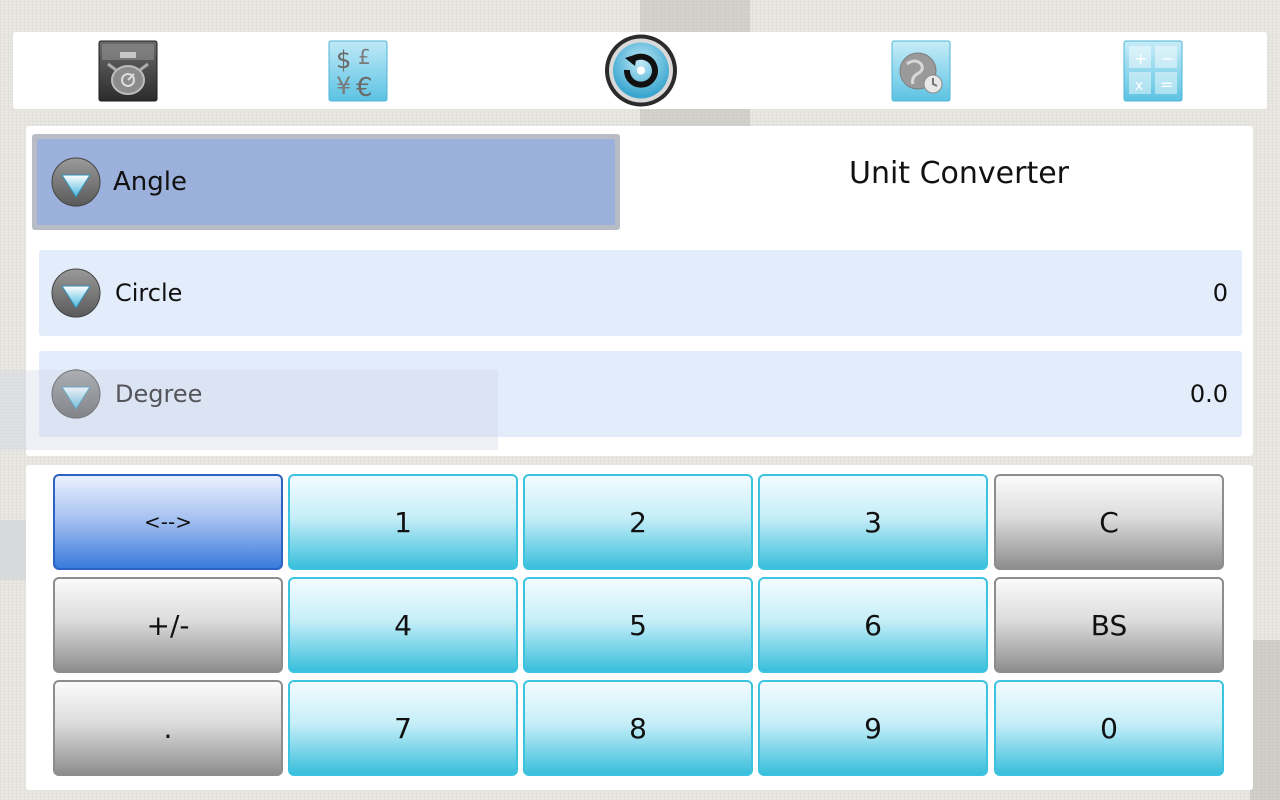  I want to click on unit-converter-icon, so click(641, 70).